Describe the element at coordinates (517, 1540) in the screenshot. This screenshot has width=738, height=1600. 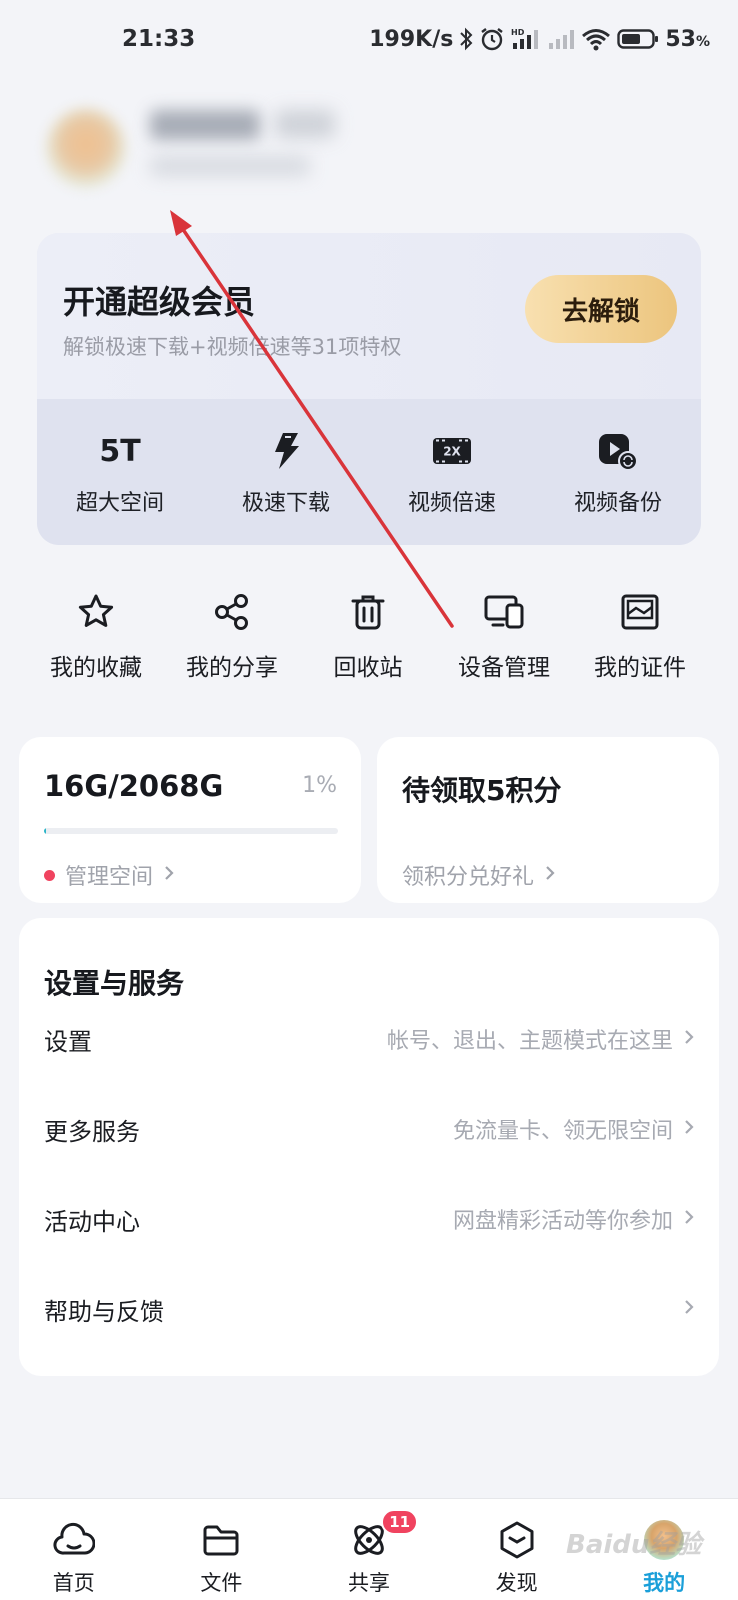
I see `cube-icon` at that location.